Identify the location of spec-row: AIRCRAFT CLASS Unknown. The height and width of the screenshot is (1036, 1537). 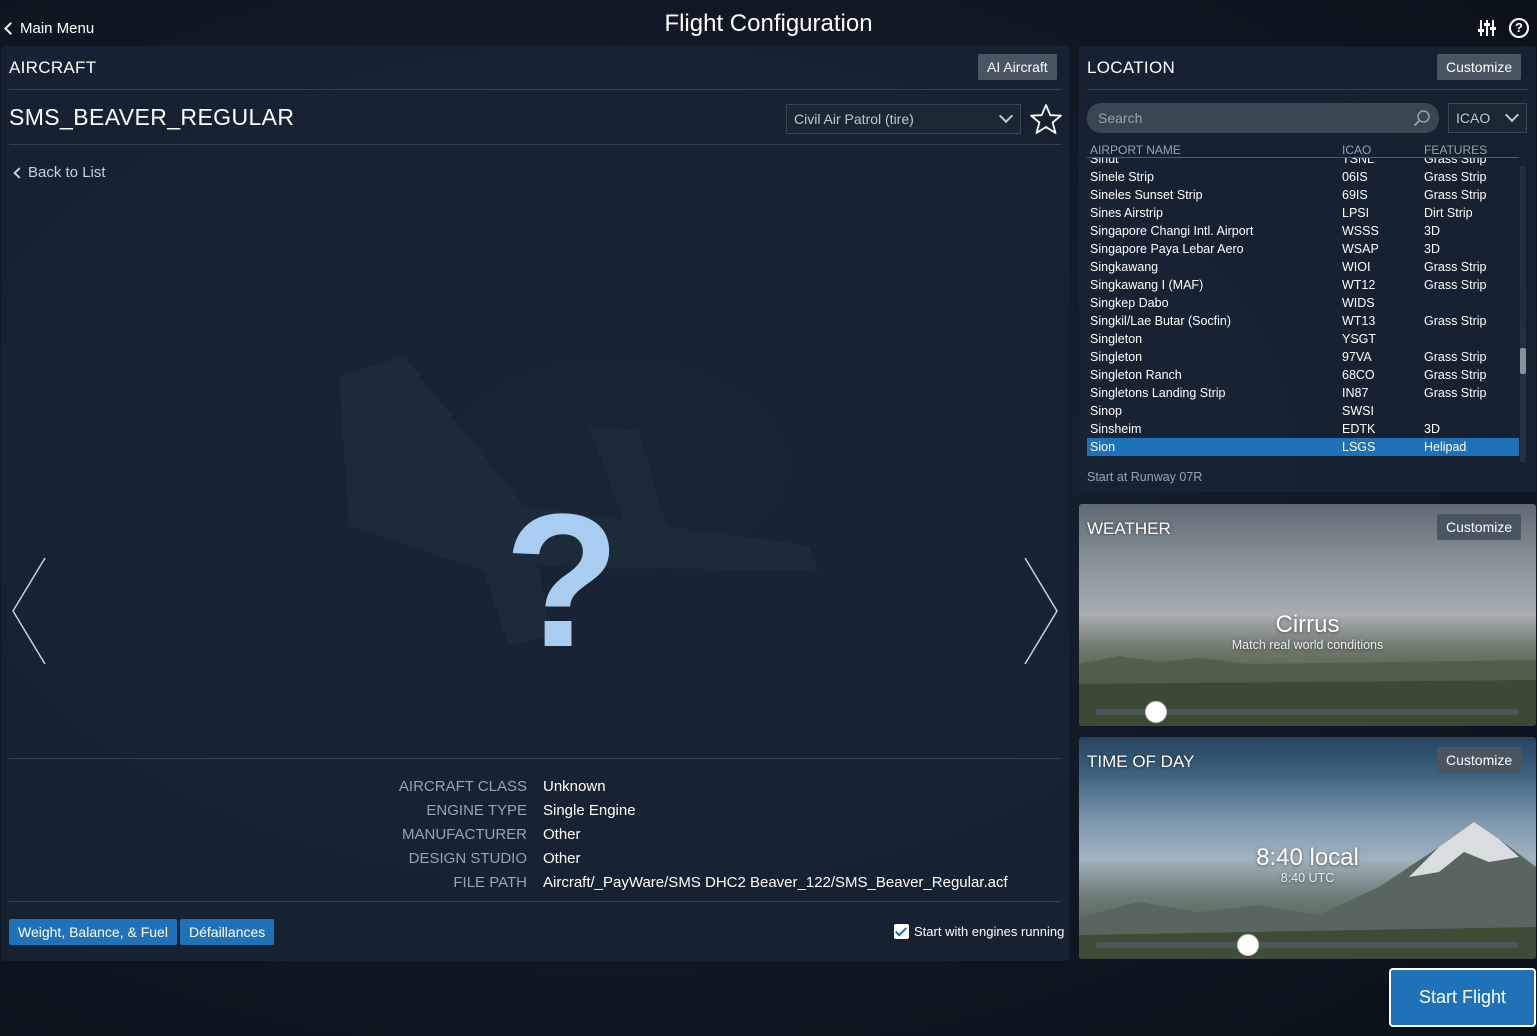
(535, 790).